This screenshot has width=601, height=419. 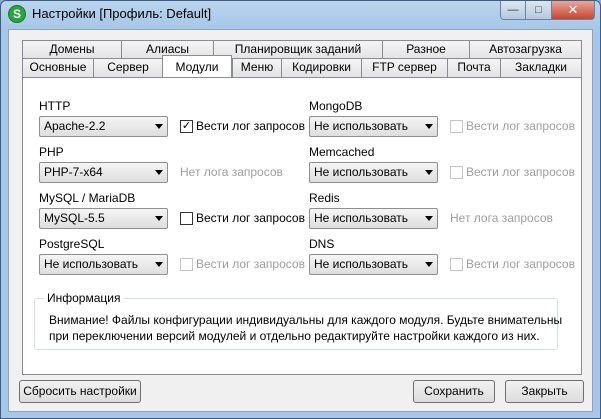 I want to click on tab-server: Сервер, so click(x=127, y=67).